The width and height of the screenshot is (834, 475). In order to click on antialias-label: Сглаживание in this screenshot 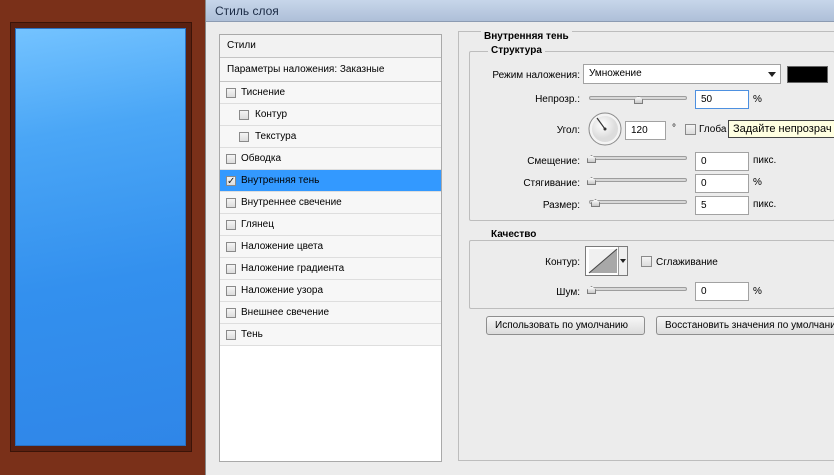, I will do `click(687, 262)`.